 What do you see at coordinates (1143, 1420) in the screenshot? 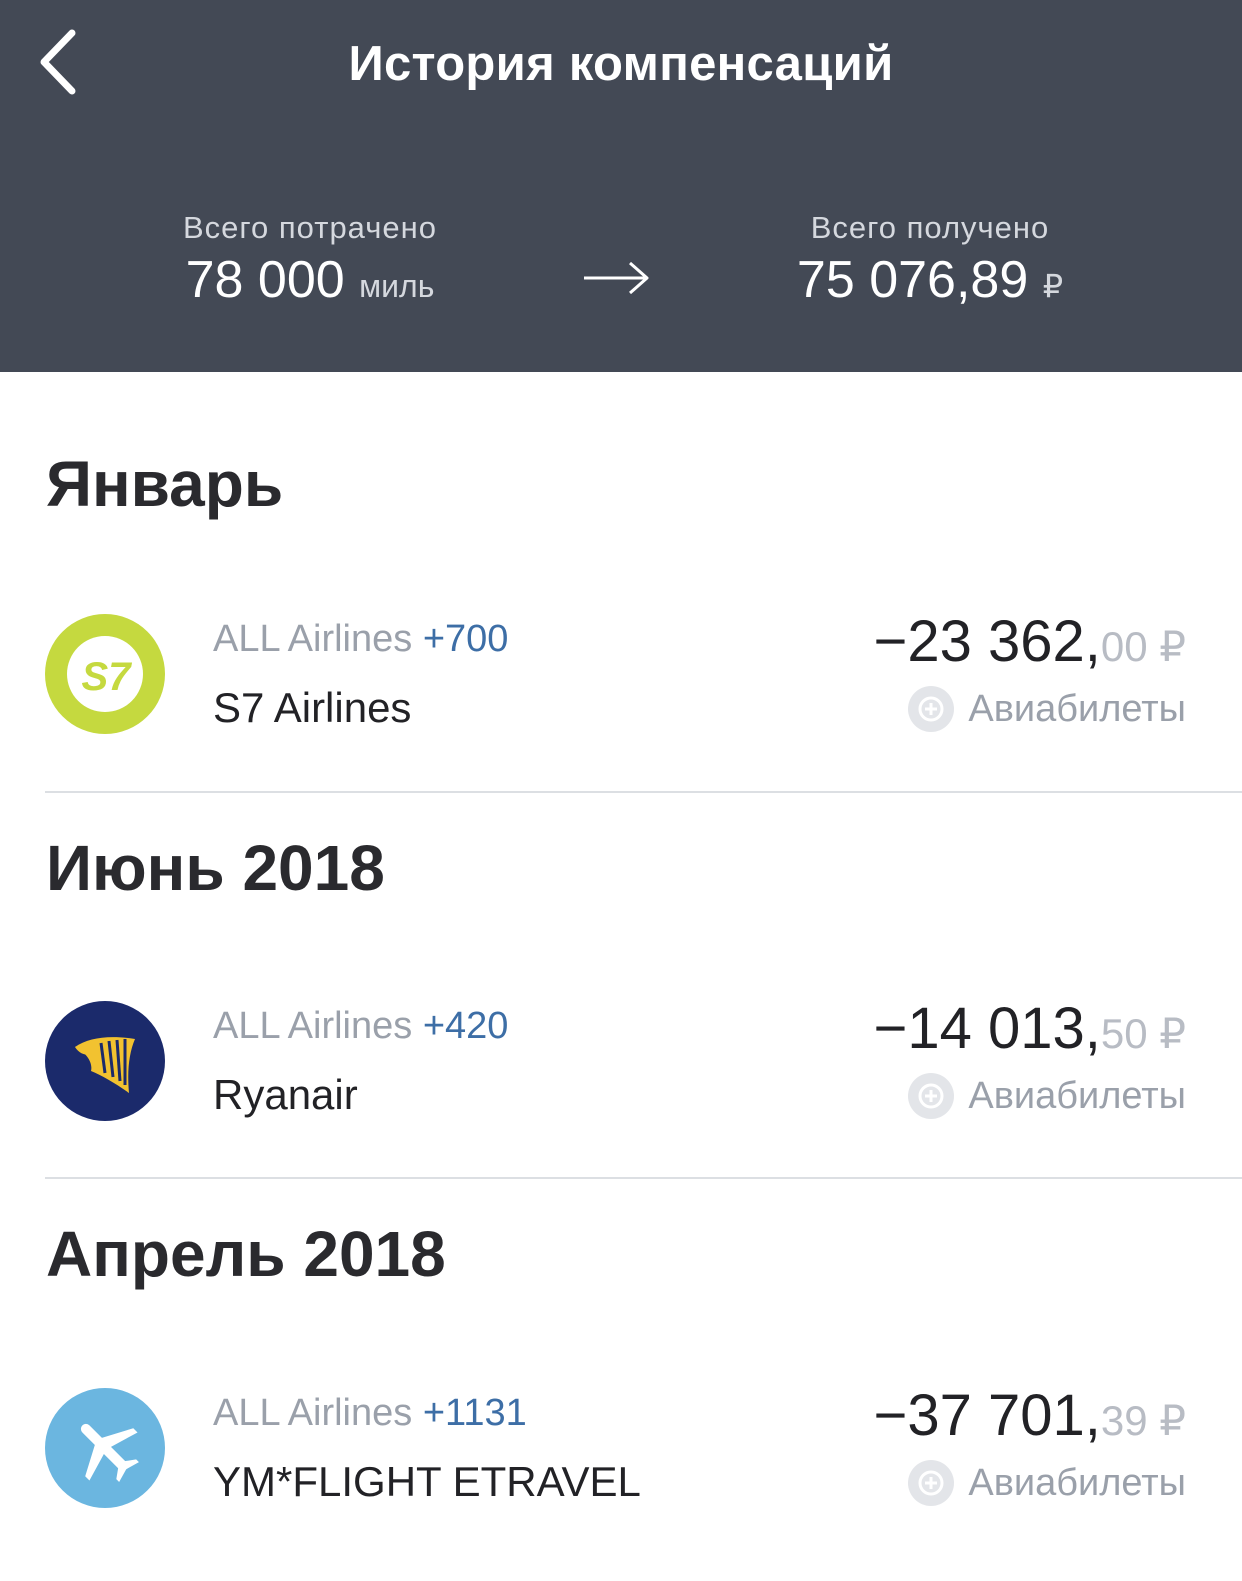
I see `amount-cents: 39 ₽` at bounding box center [1143, 1420].